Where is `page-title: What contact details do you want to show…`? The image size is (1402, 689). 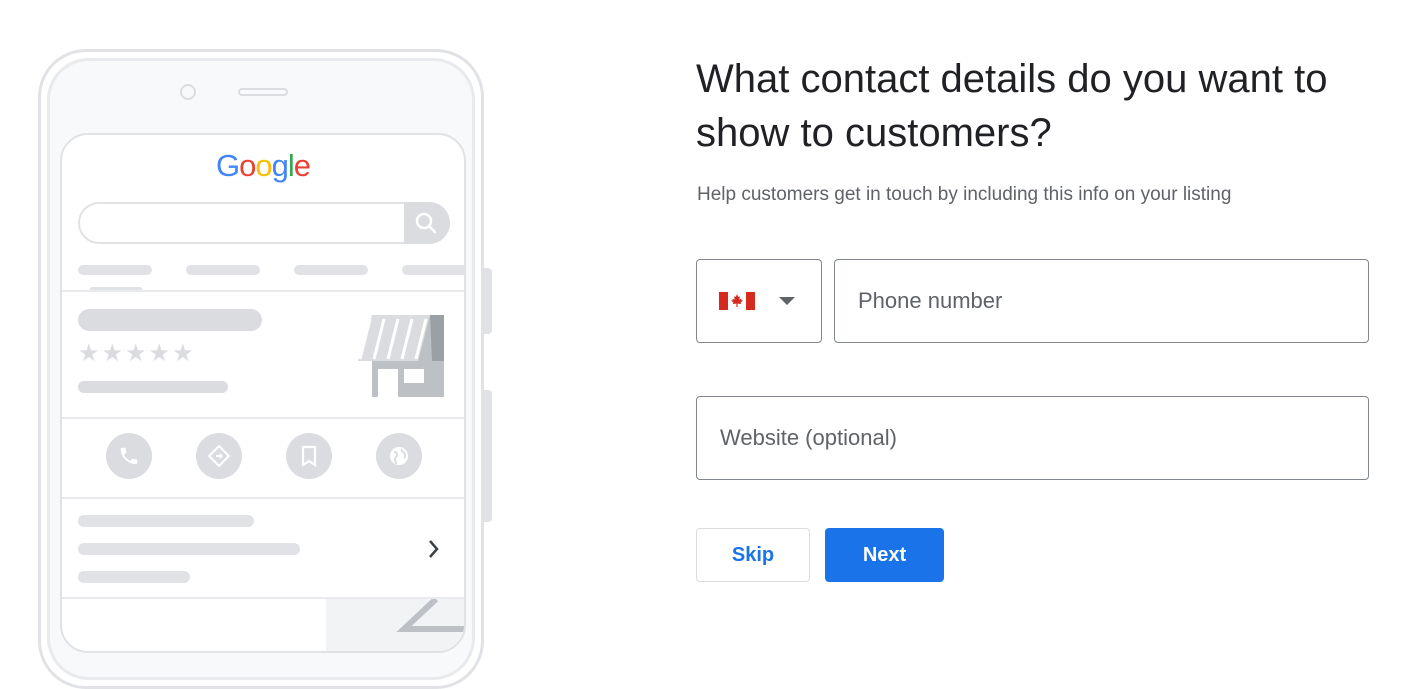
page-title: What contact details do you want to show… is located at coordinates (1012, 106).